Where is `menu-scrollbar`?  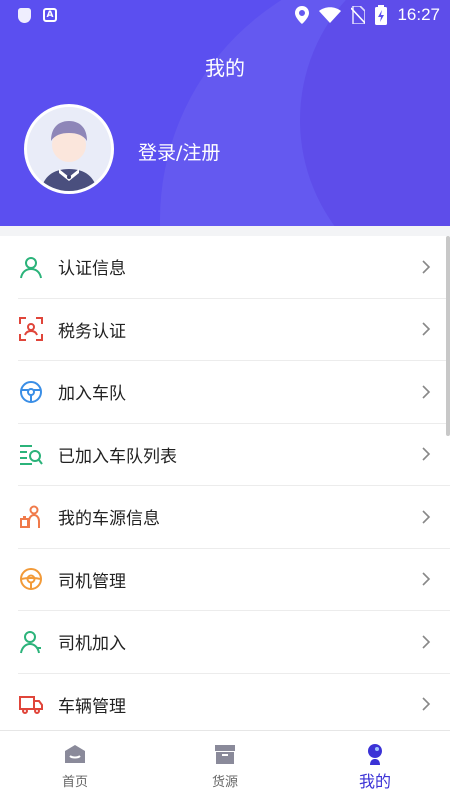
menu-scrollbar is located at coordinates (448, 336).